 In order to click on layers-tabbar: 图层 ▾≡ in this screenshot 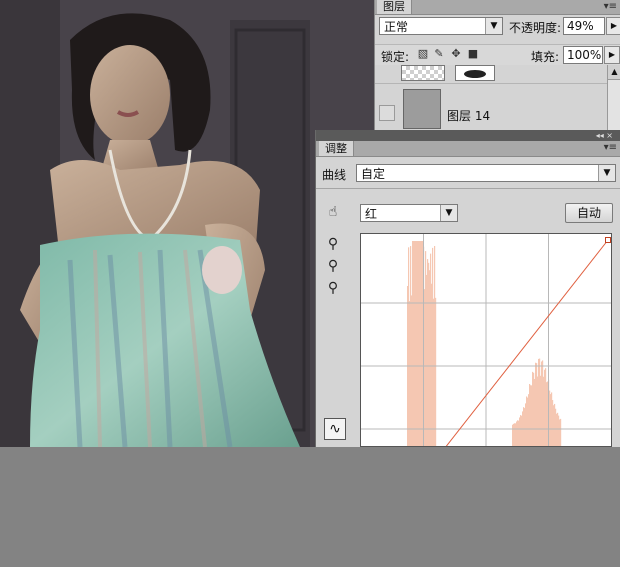, I will do `click(497, 7)`.